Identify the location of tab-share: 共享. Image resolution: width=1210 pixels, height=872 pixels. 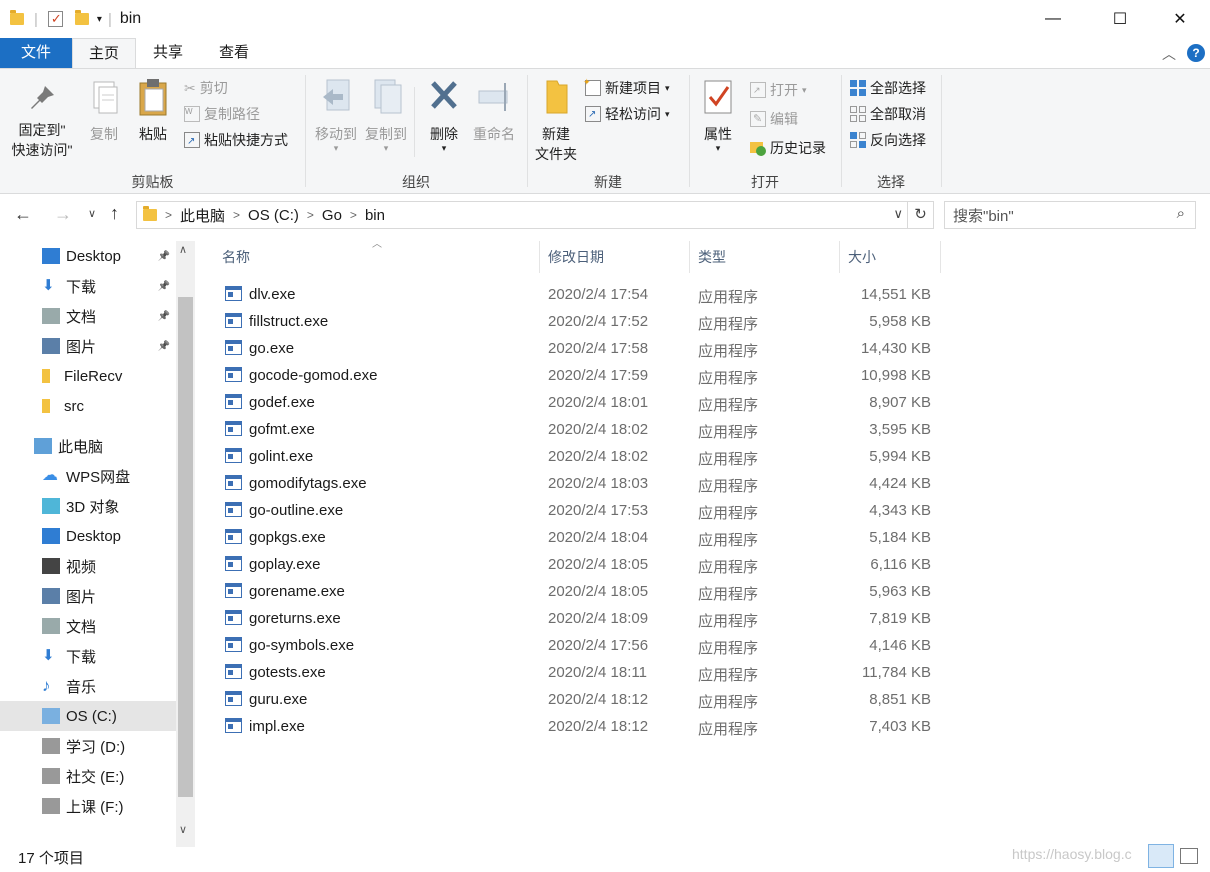
(168, 53).